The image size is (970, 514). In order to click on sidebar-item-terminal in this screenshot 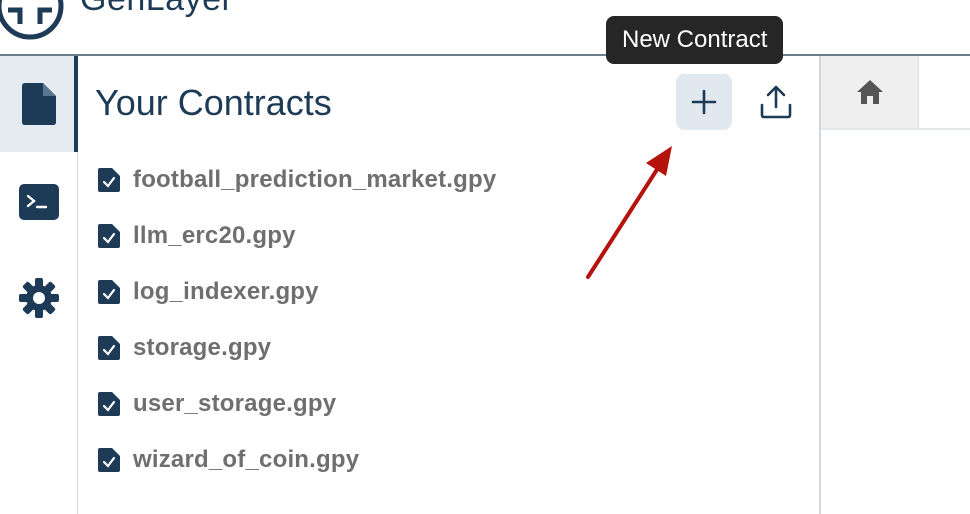, I will do `click(39, 202)`.